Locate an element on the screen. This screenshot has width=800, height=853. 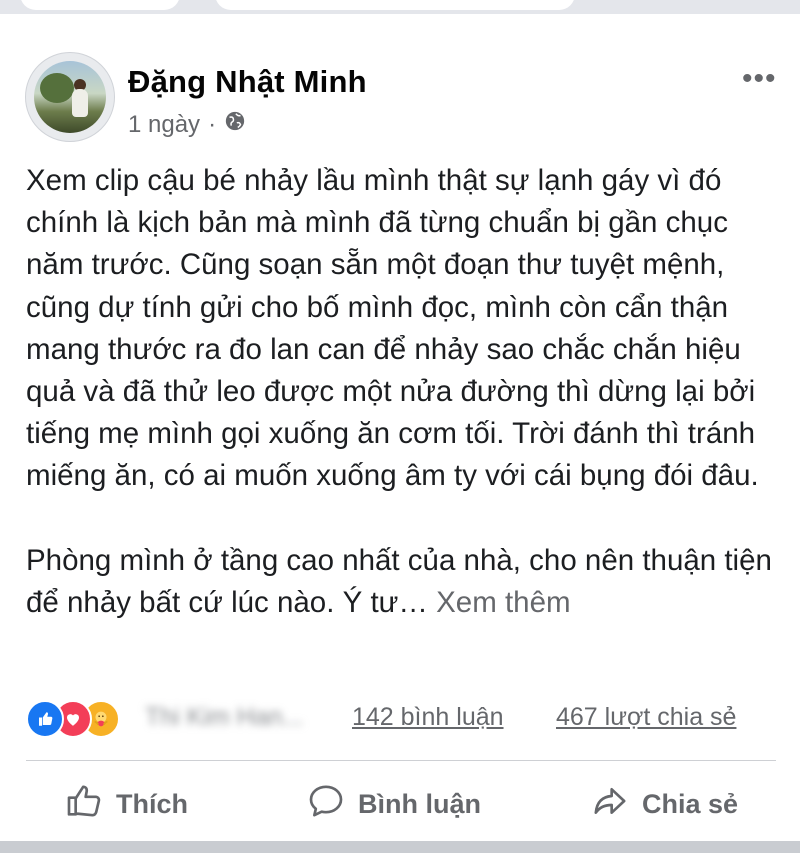
avatar-tree is located at coordinates (57, 88).